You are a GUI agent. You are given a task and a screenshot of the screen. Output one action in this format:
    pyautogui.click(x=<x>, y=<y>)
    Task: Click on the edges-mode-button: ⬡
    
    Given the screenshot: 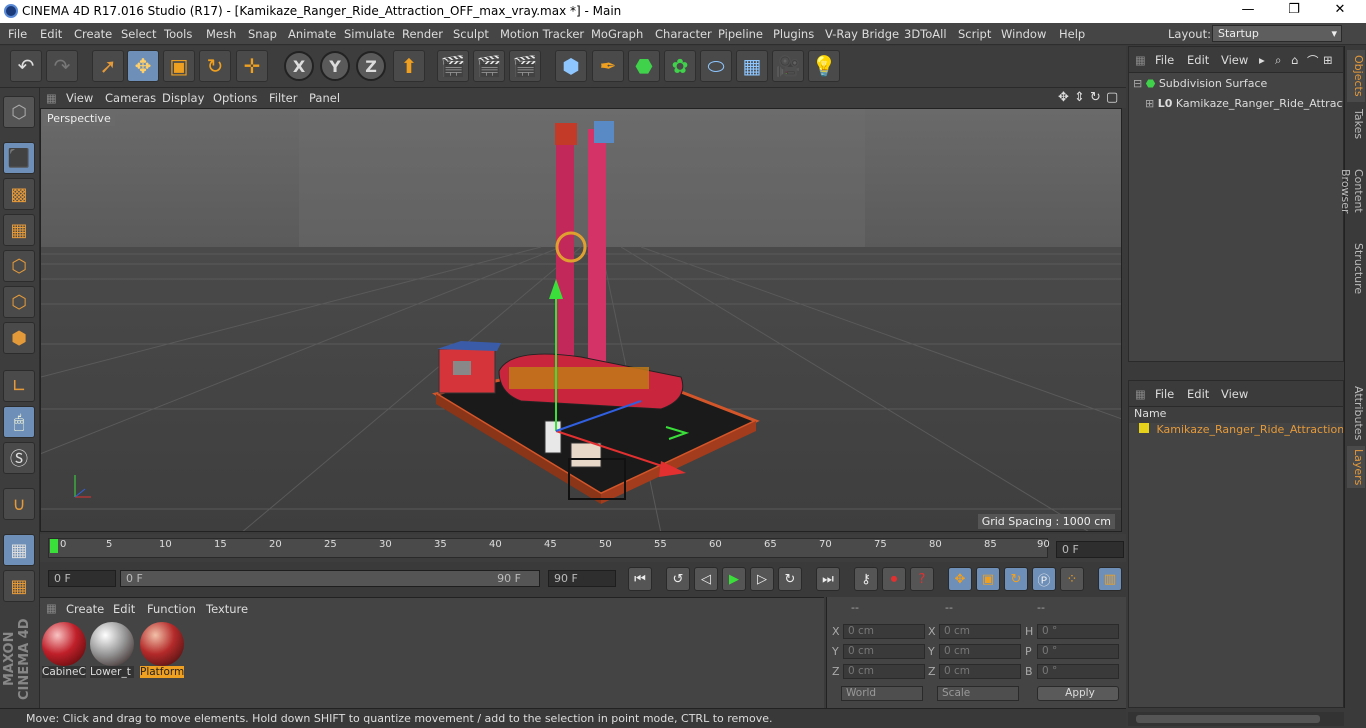 What is the action you would take?
    pyautogui.click(x=19, y=302)
    